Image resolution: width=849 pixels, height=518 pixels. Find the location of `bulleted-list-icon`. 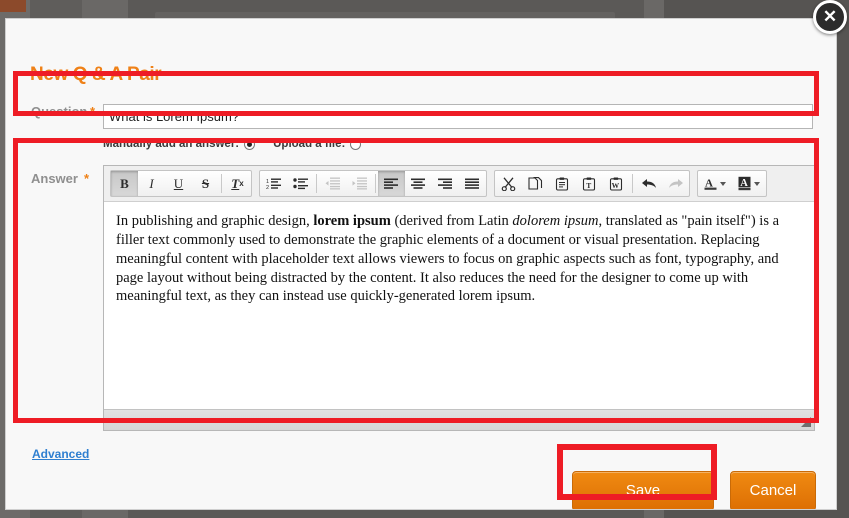

bulleted-list-icon is located at coordinates (300, 183).